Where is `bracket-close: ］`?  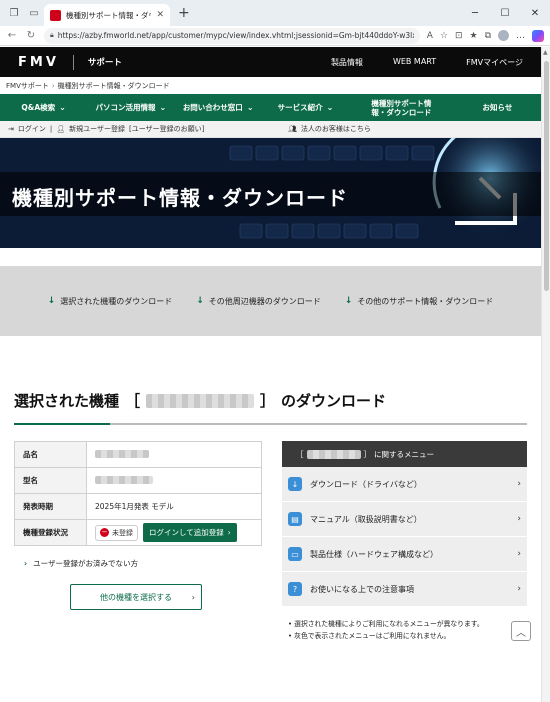 bracket-close: ］ is located at coordinates (268, 401).